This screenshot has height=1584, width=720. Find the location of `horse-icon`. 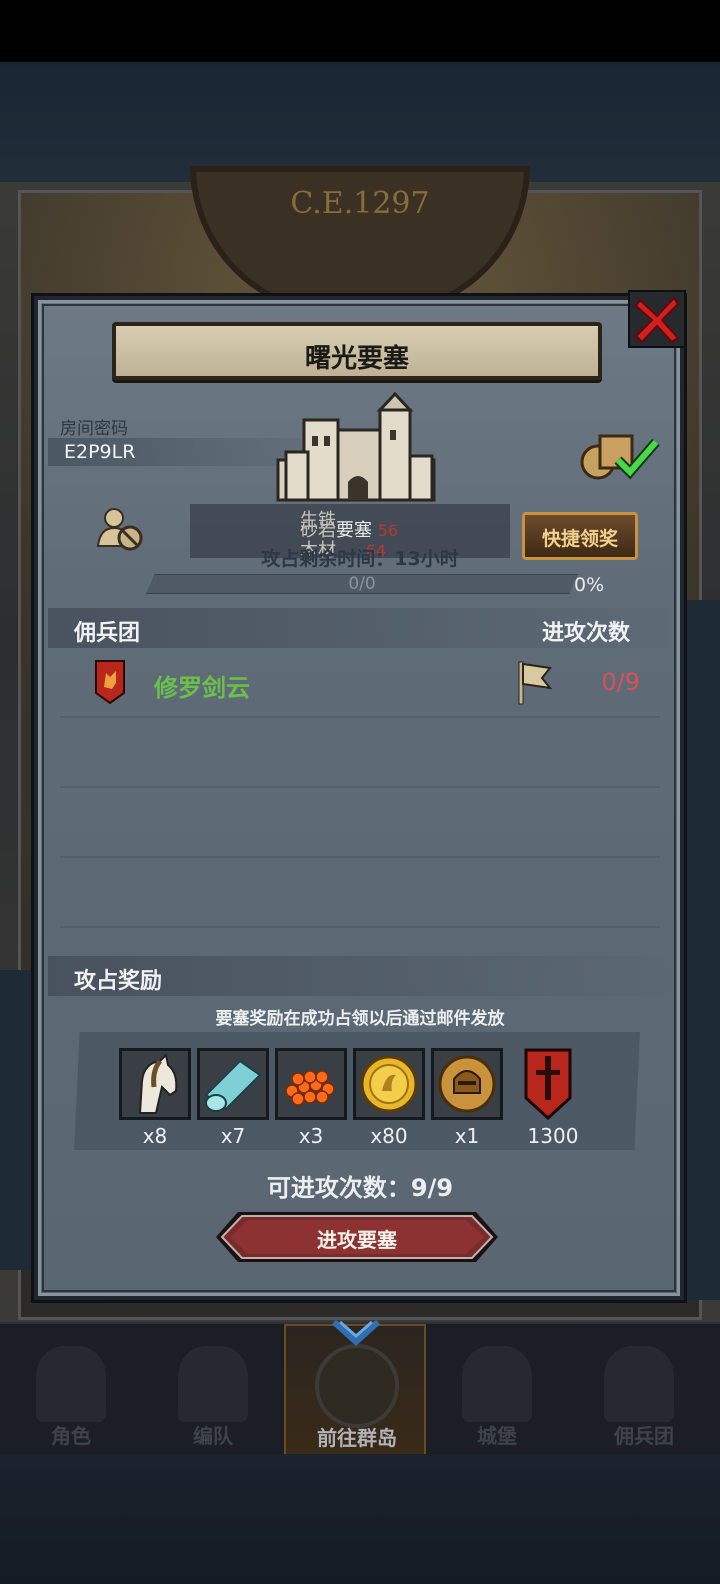

horse-icon is located at coordinates (155, 1084).